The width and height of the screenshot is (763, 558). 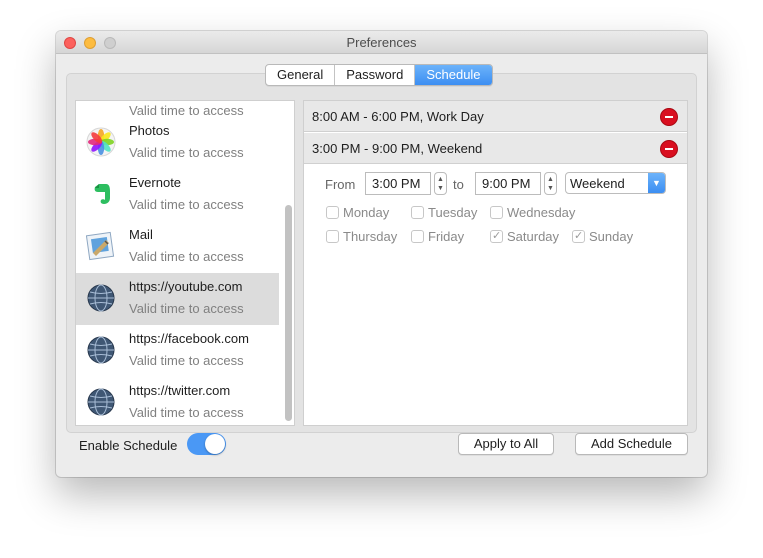 I want to click on schedule-row: 8:00 AM - 6:00 PM, Work Day, so click(x=495, y=116).